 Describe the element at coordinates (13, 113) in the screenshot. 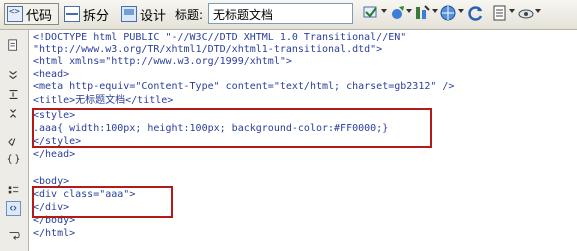

I see `expand-all-icon` at that location.